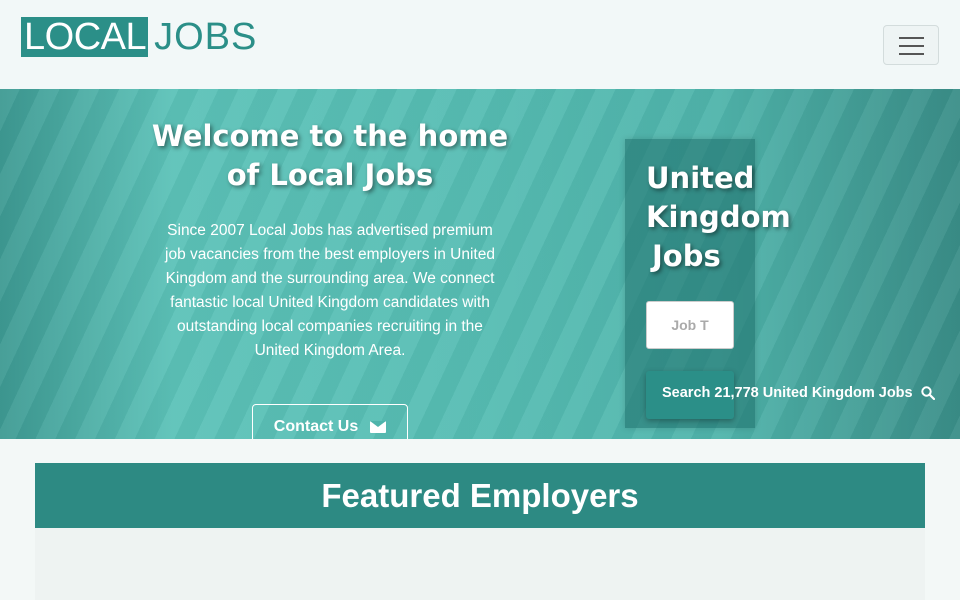  I want to click on search-title-line: United, so click(700, 178).